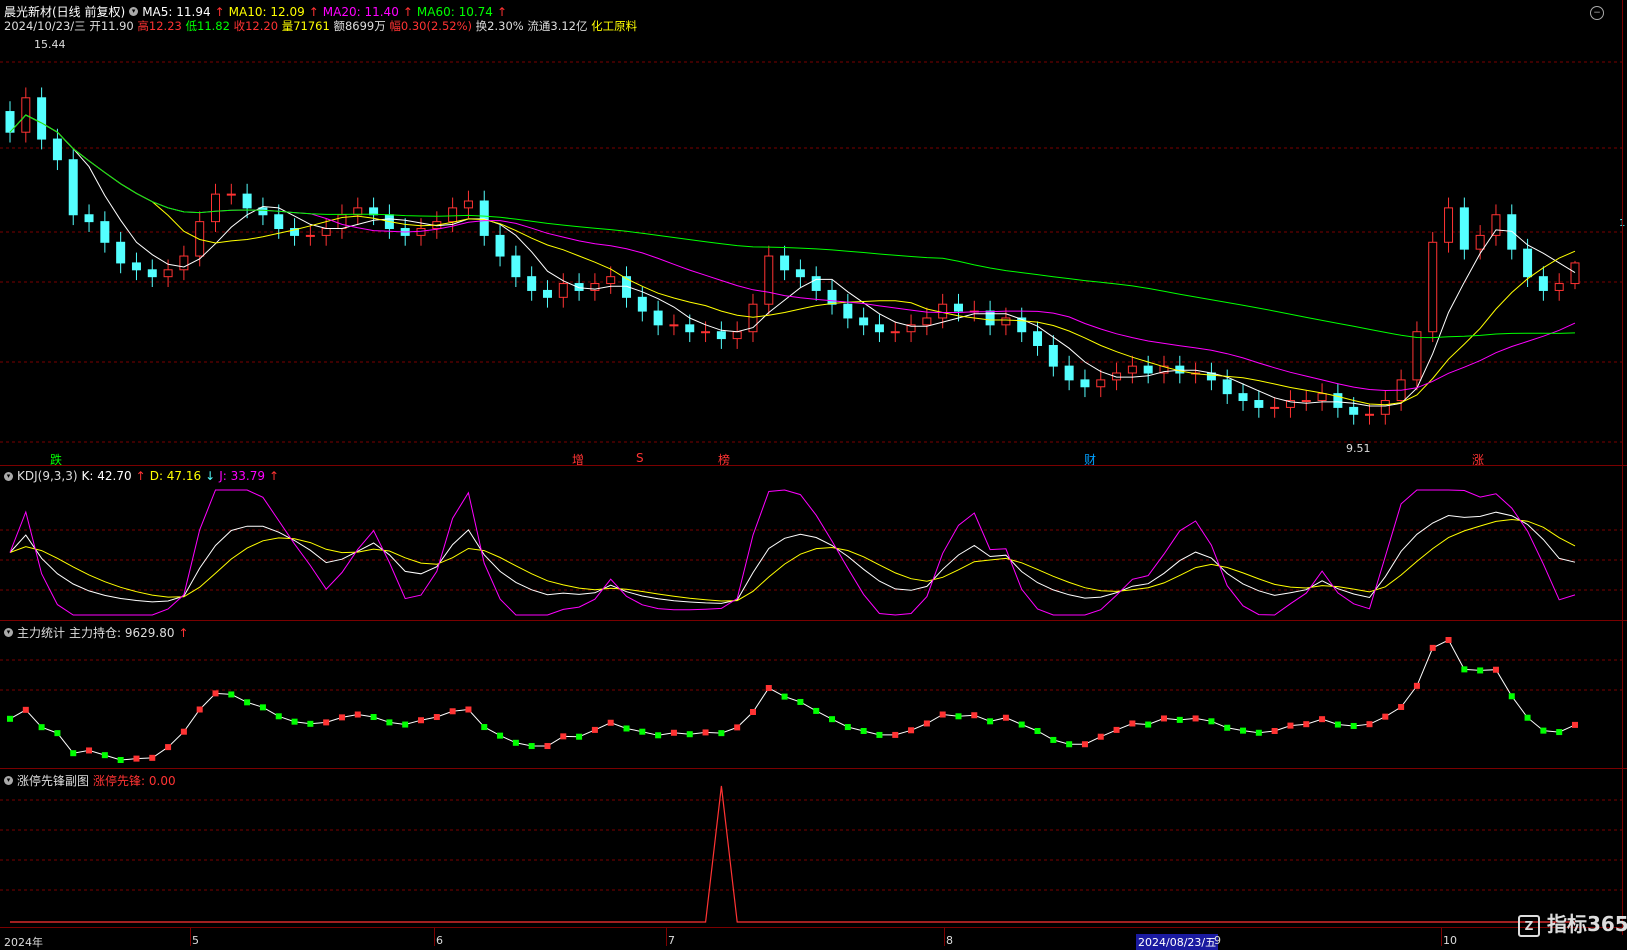 This screenshot has width=1627, height=950. Describe the element at coordinates (671, 940) in the screenshot. I see `xaxis-tick: 7` at that location.